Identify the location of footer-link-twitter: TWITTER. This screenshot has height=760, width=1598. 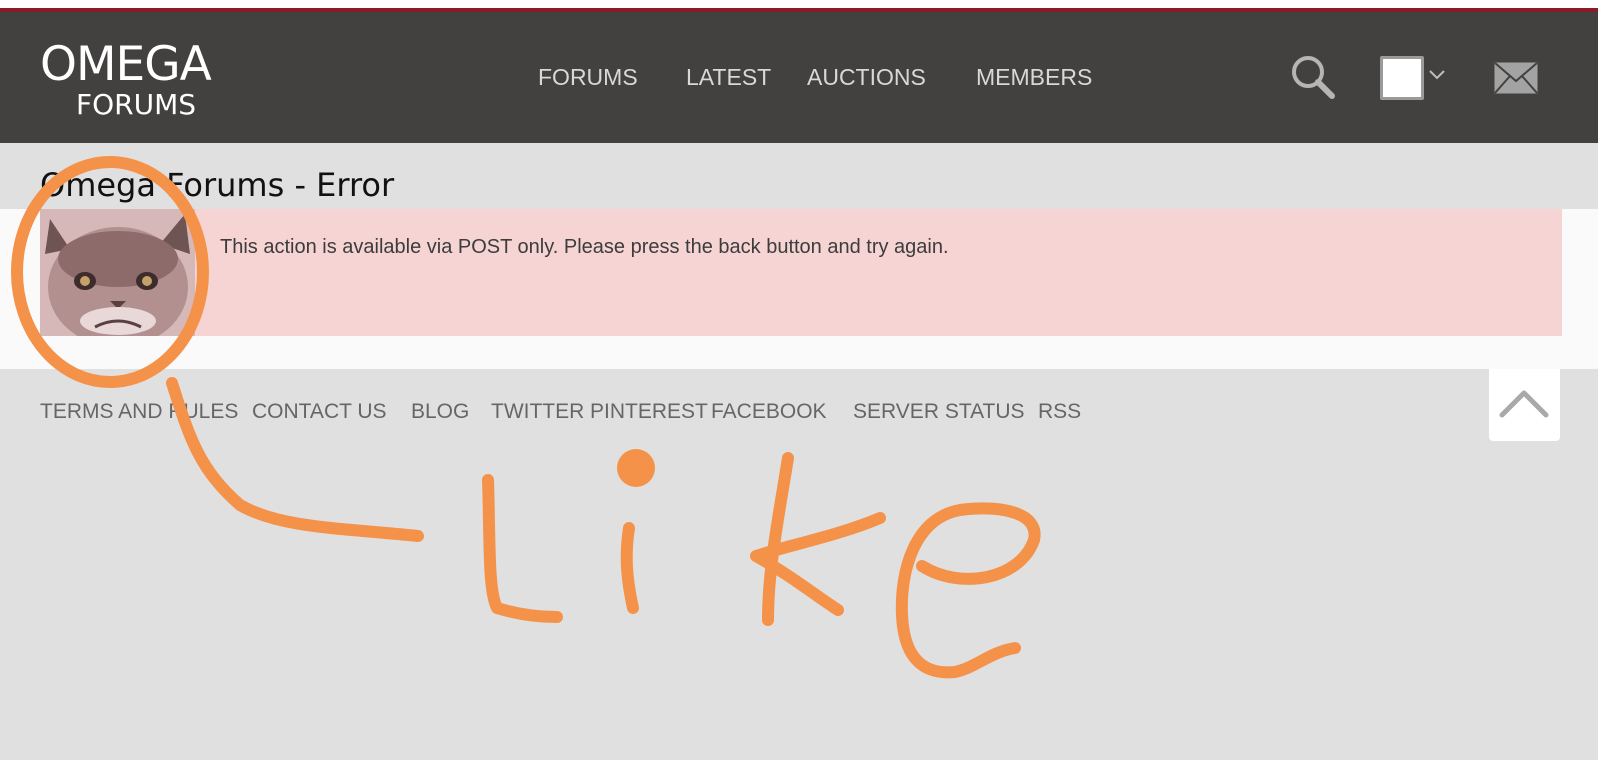
(537, 412).